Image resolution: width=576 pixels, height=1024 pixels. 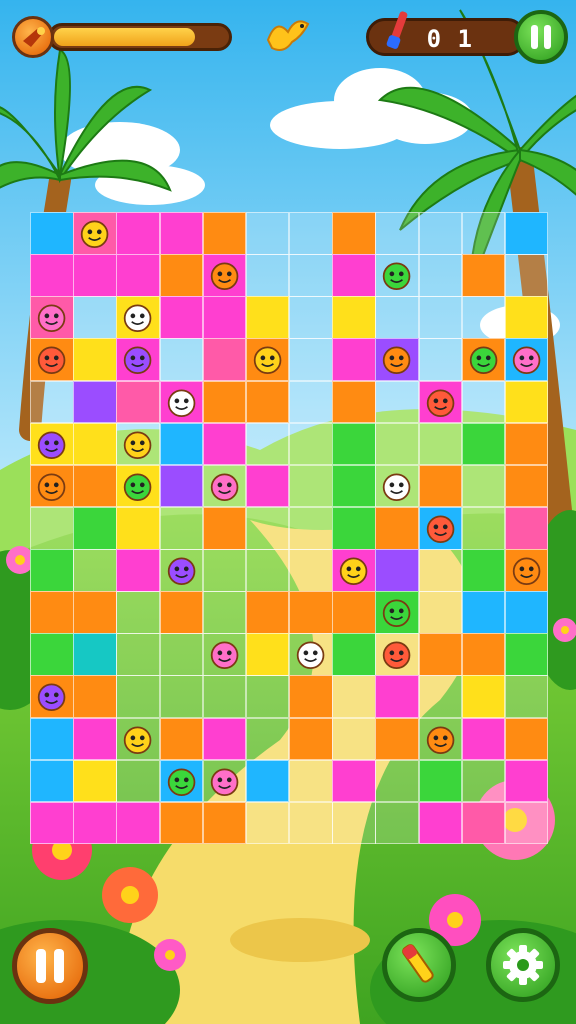 I want to click on hint-button, so click(x=419, y=965).